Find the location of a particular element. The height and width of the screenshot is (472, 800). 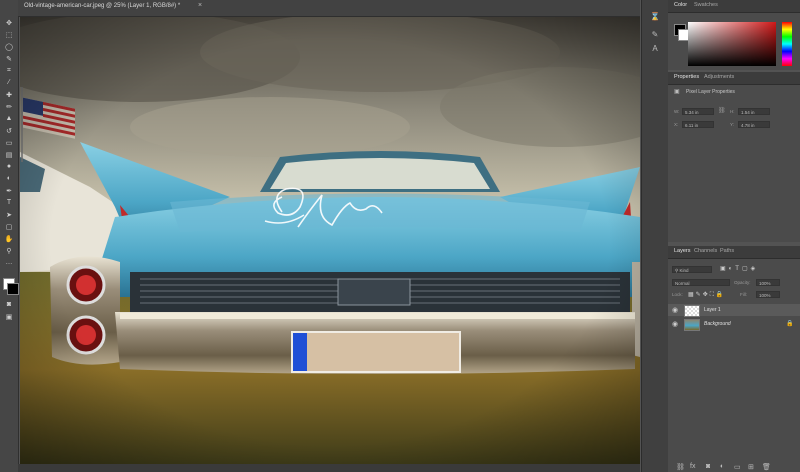

opacity-label: Opacity: is located at coordinates (742, 282).